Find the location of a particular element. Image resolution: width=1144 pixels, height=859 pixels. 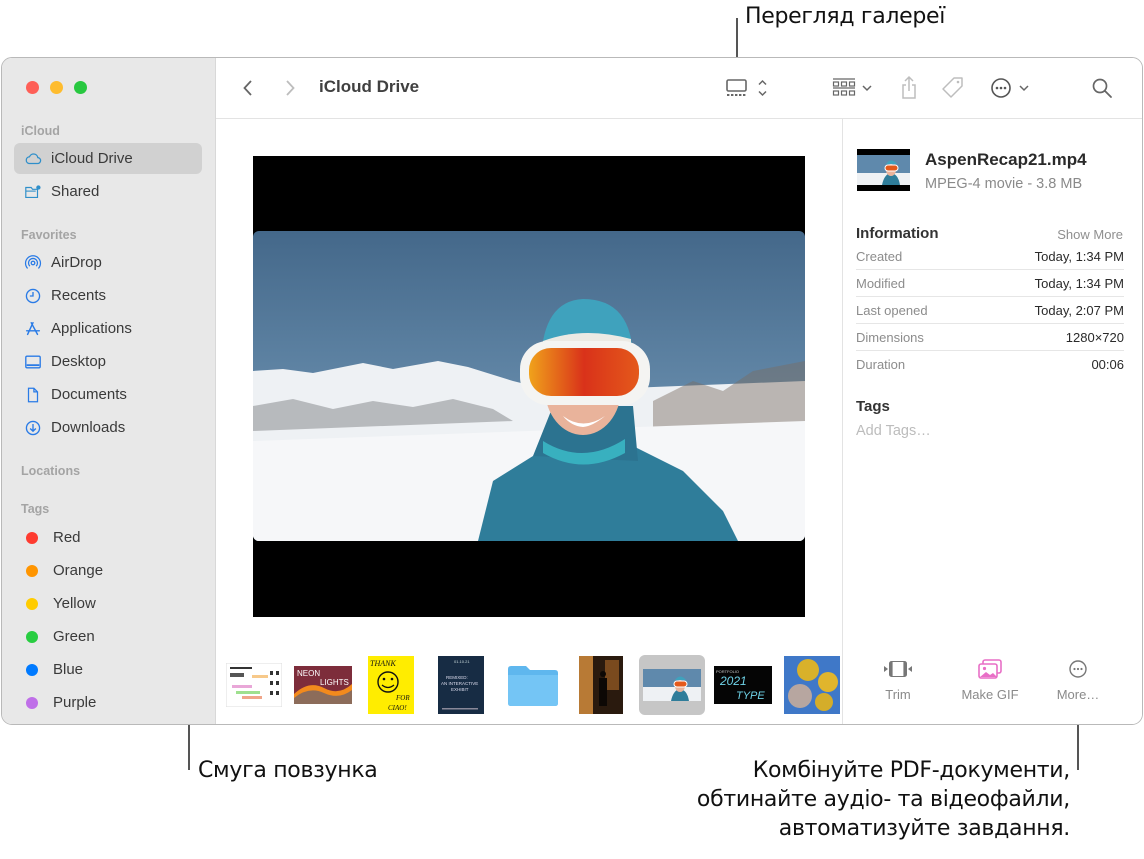

tag-icon is located at coordinates (952, 87).